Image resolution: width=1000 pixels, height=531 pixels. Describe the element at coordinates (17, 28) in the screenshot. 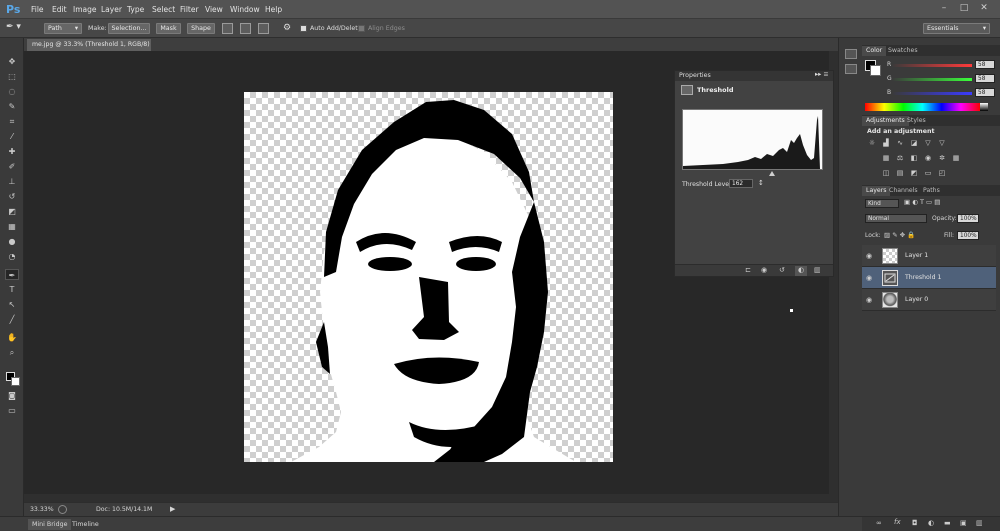

I see `pen-tool-preset-icon: ✒ ▾` at that location.